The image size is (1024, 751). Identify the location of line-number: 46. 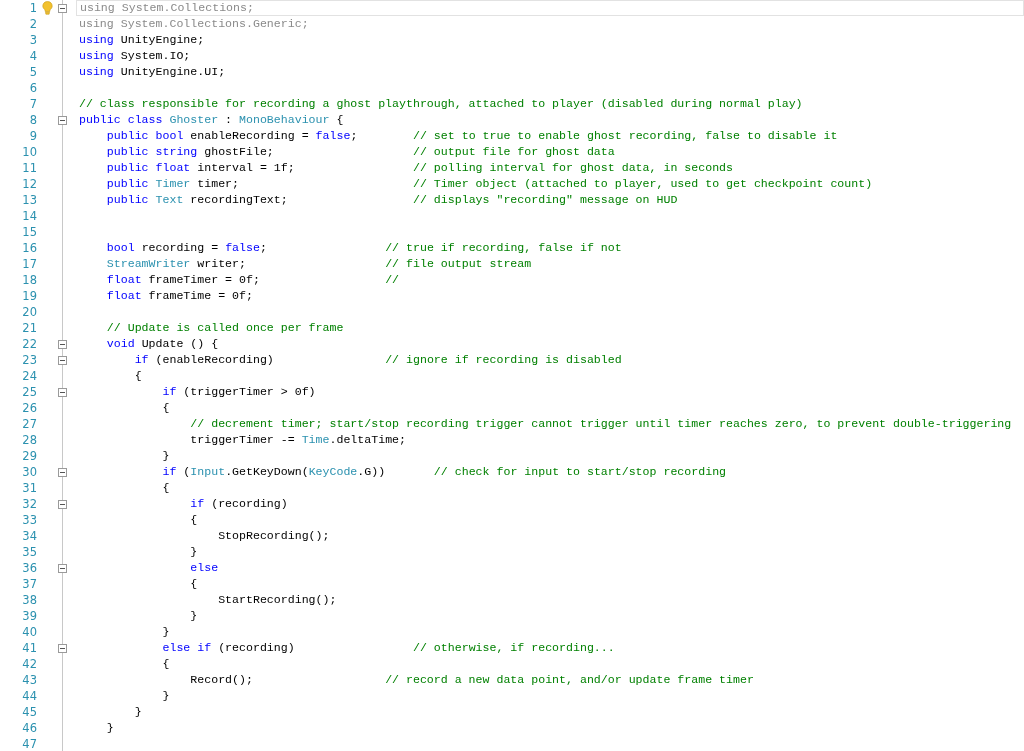
(29, 728).